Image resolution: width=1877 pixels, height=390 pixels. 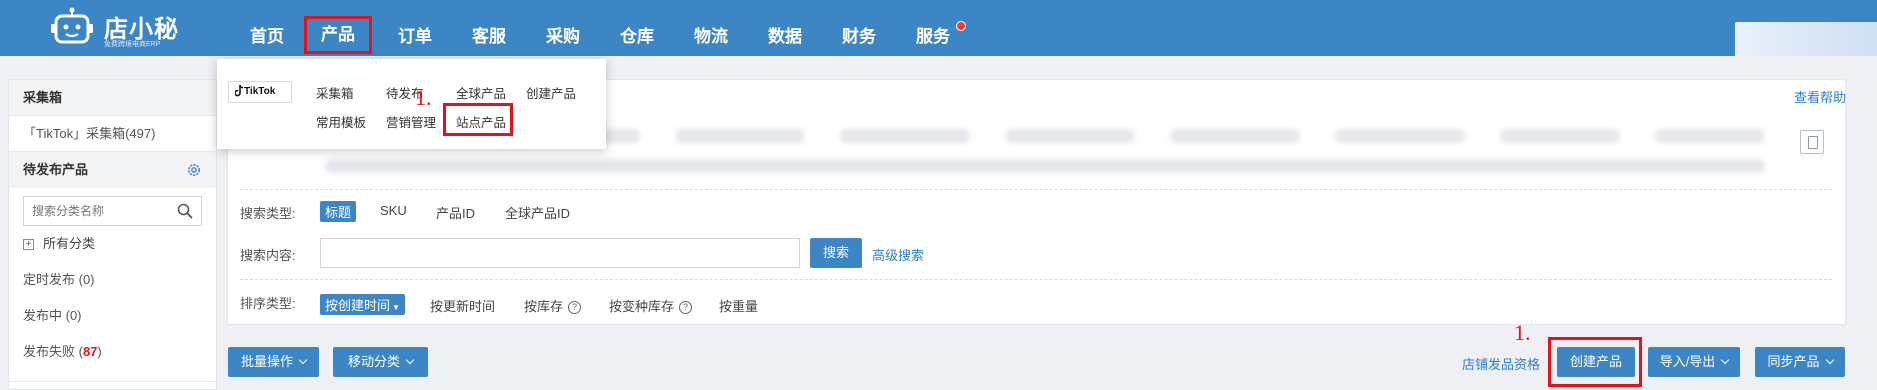 I want to click on sidebar-item-scheduled: 定时发布 (0), so click(x=112, y=280).